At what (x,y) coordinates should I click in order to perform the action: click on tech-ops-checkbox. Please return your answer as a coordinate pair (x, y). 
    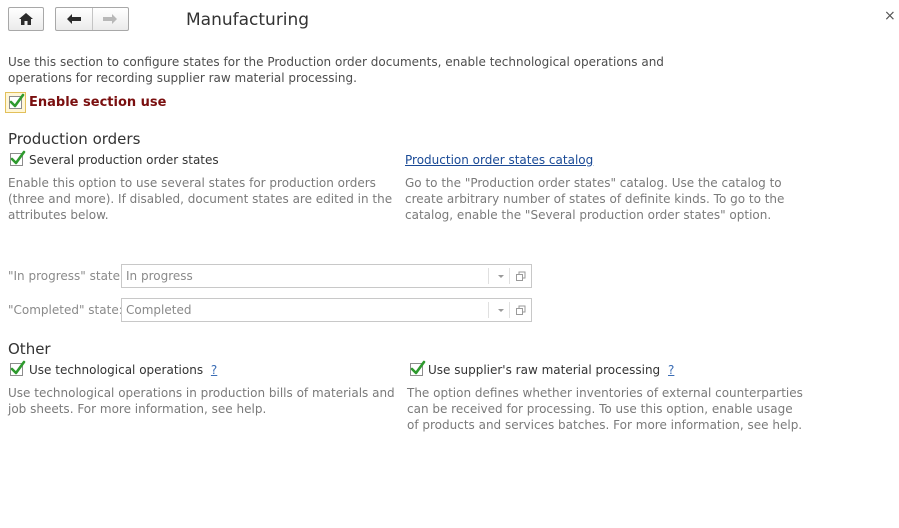
    Looking at the image, I should click on (18, 368).